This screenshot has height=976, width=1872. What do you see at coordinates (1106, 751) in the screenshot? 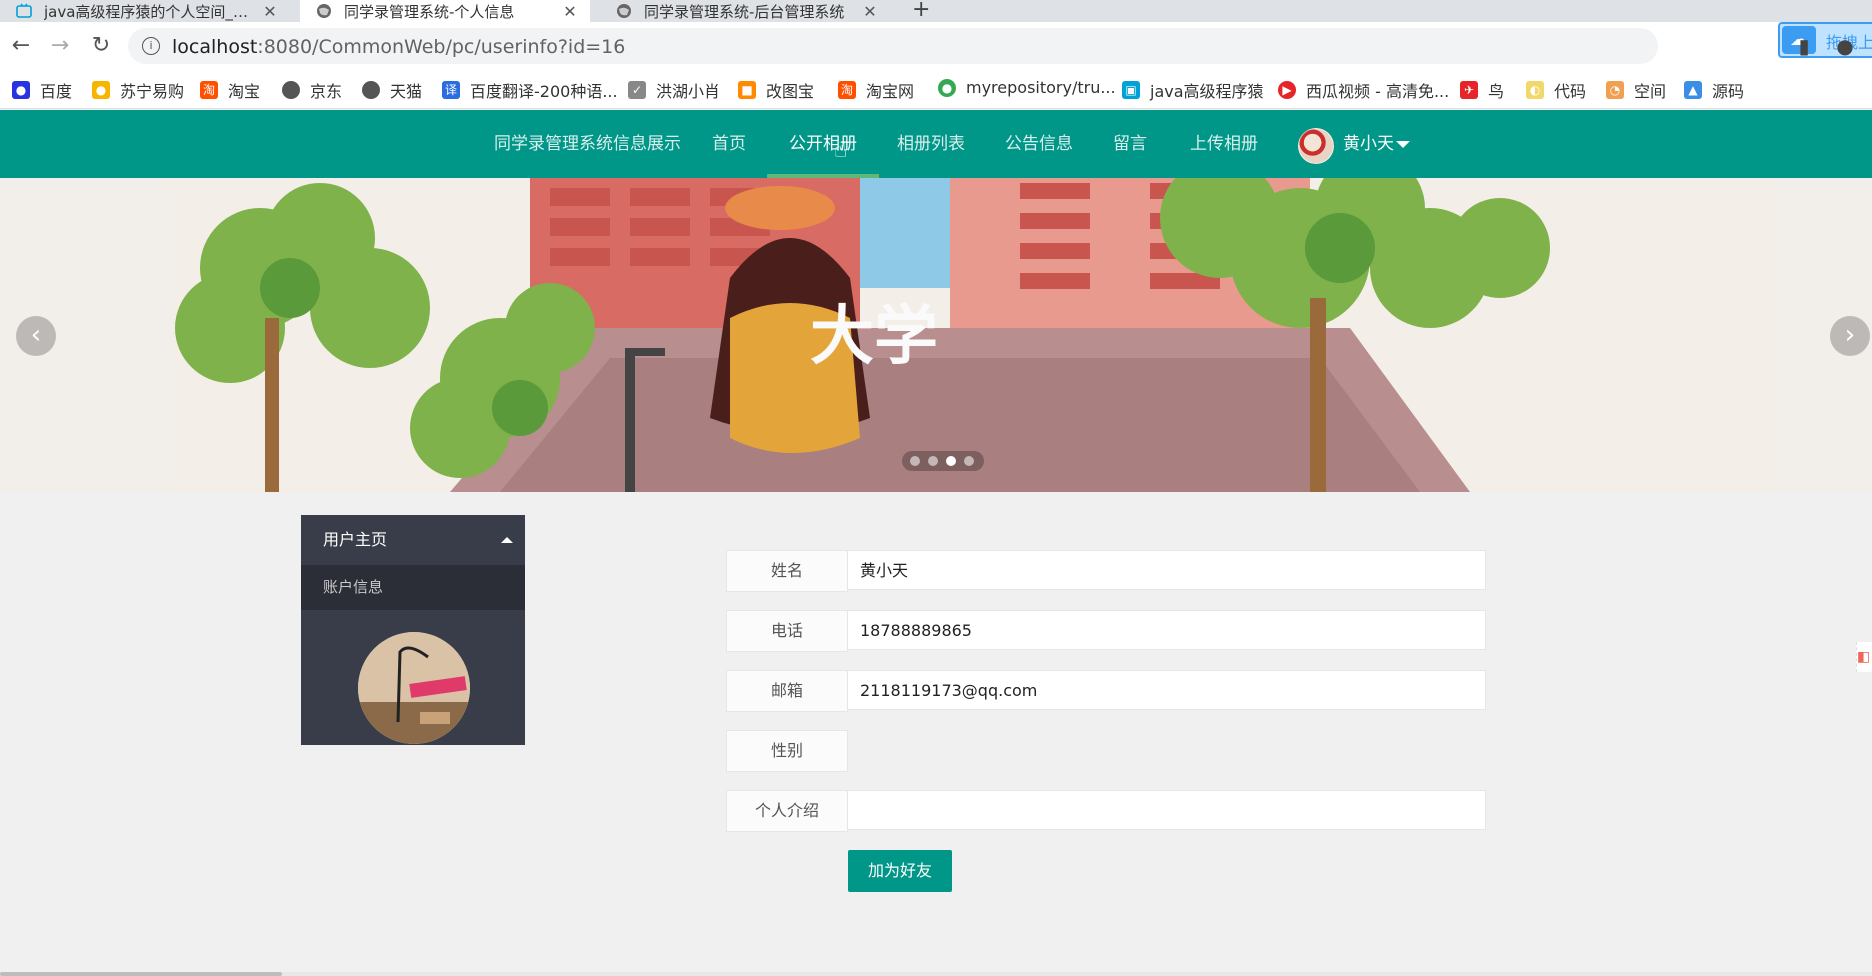
I see `form-row-gender: 性别` at bounding box center [1106, 751].